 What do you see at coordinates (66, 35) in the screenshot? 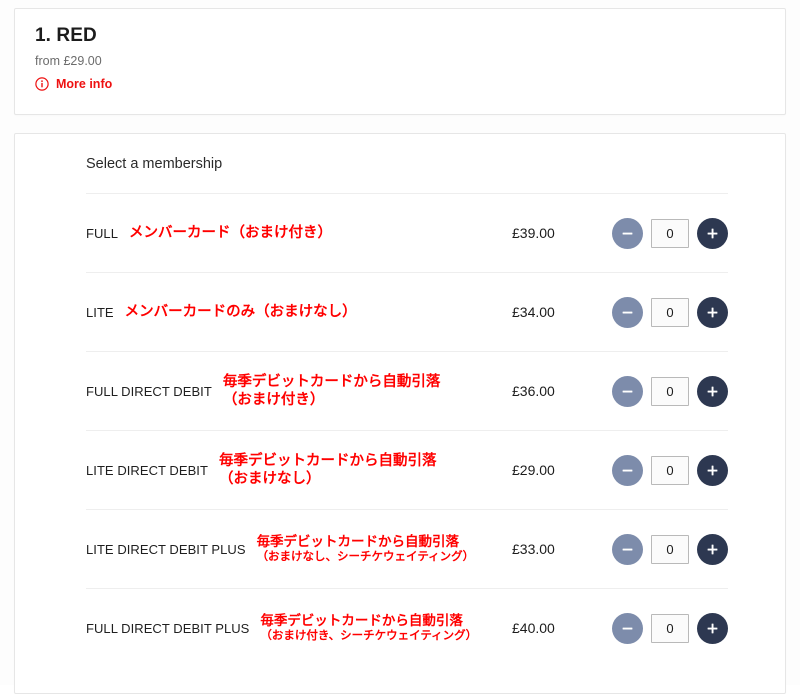
I see `page-title: 1. RED` at bounding box center [66, 35].